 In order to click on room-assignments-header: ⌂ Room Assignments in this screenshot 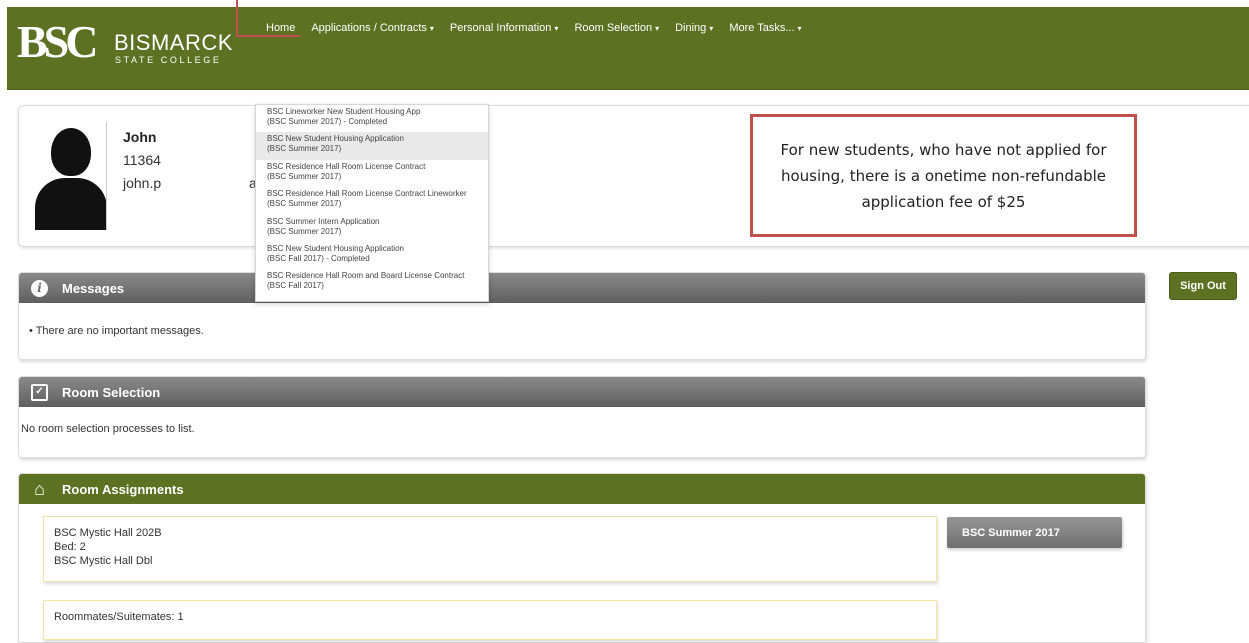, I will do `click(582, 489)`.